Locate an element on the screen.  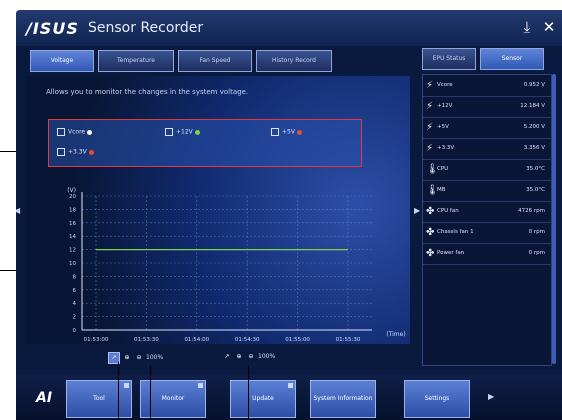
tab-sensor: Sensor is located at coordinates (512, 59).